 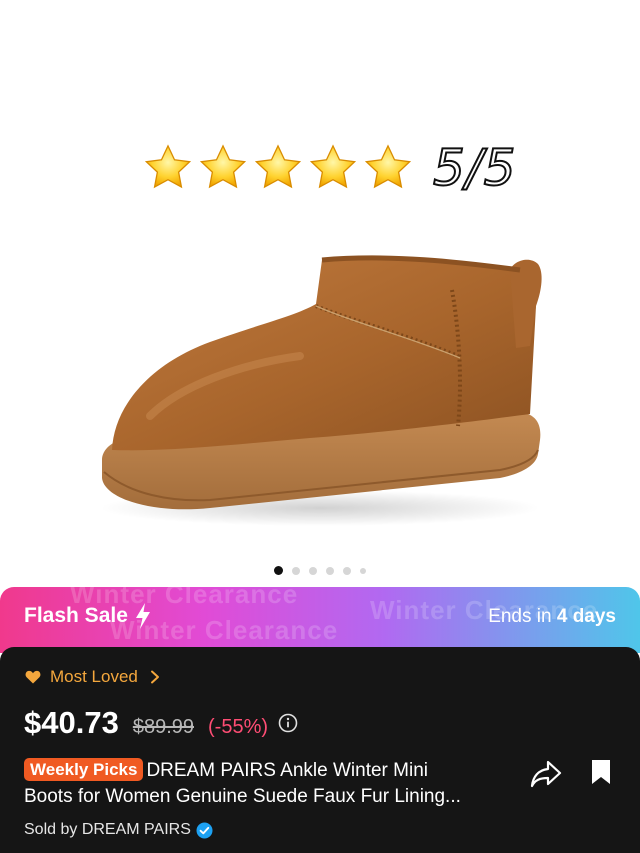 What do you see at coordinates (520, 616) in the screenshot?
I see `countdown-prefix: Ends in` at bounding box center [520, 616].